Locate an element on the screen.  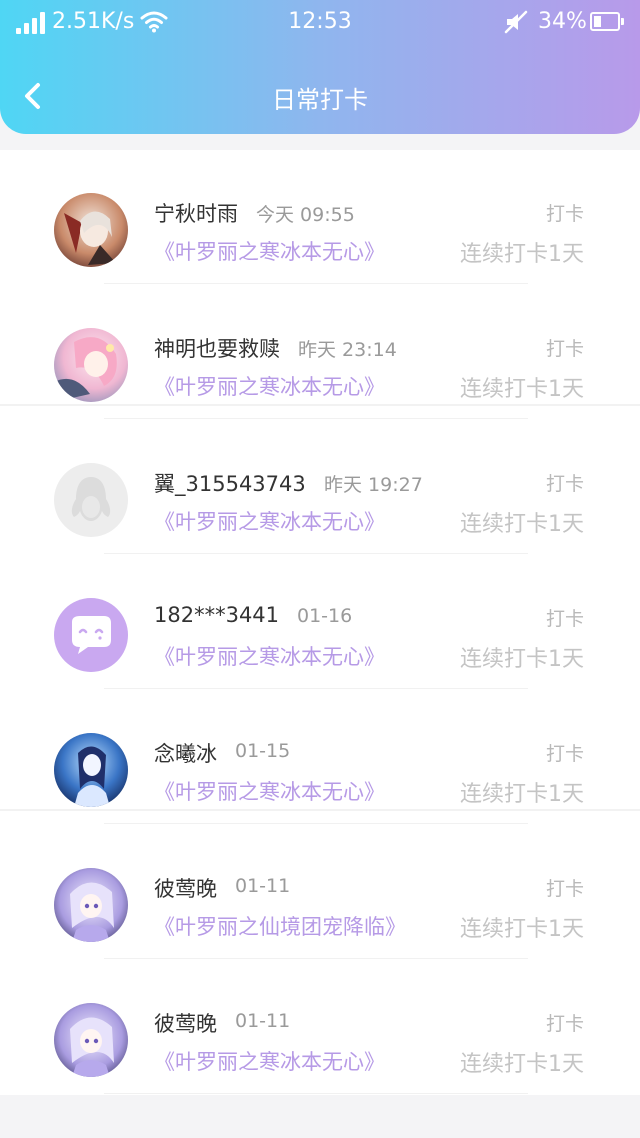
battery-icon is located at coordinates (607, 21).